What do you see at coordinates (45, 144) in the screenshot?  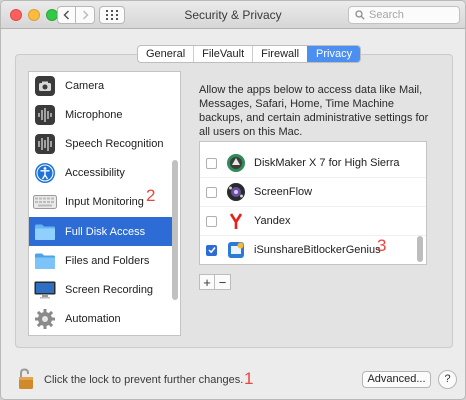 I see `speech-recognition-icon` at bounding box center [45, 144].